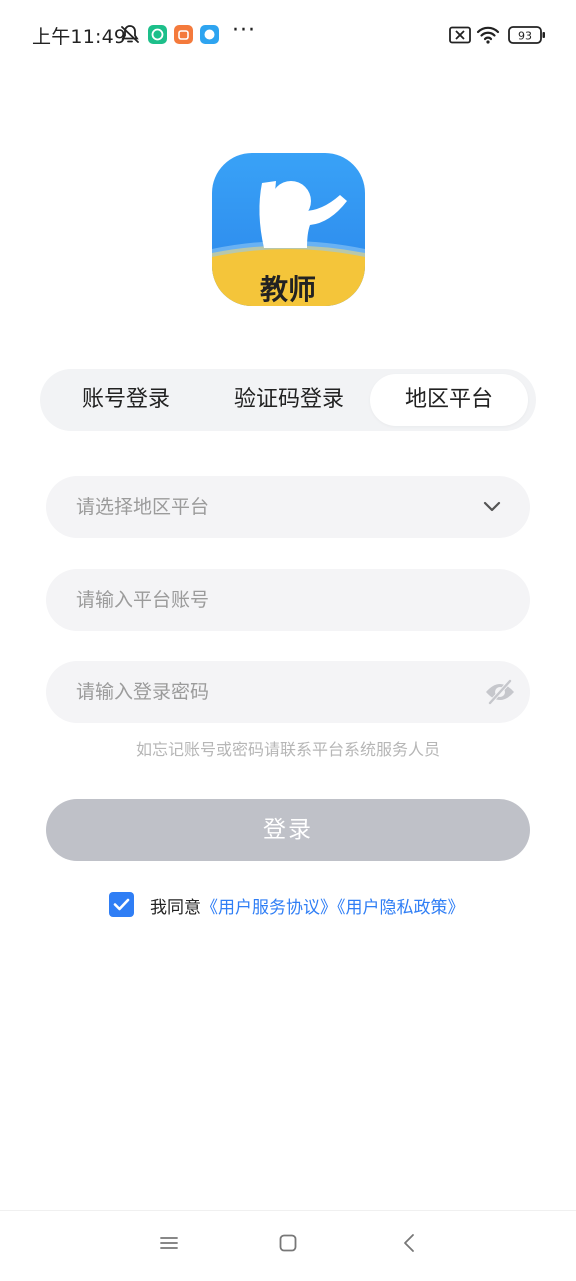 This screenshot has height=1281, width=576. I want to click on menu-icon, so click(169, 1245).